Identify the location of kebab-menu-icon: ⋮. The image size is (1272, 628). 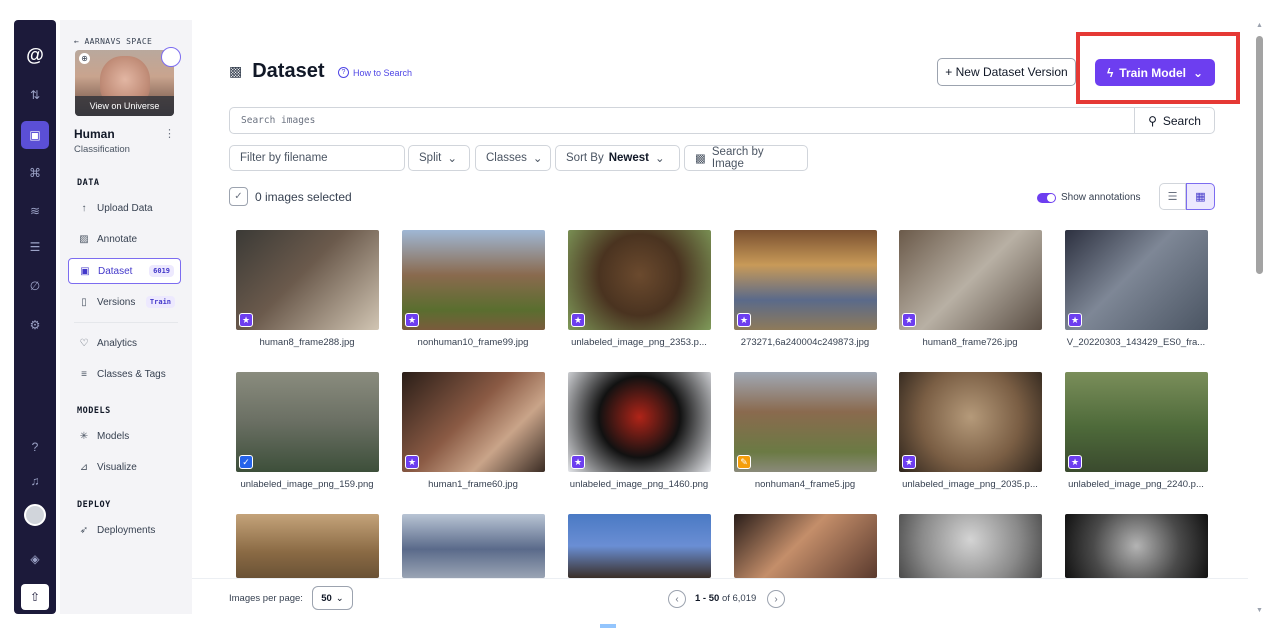
(169, 133).